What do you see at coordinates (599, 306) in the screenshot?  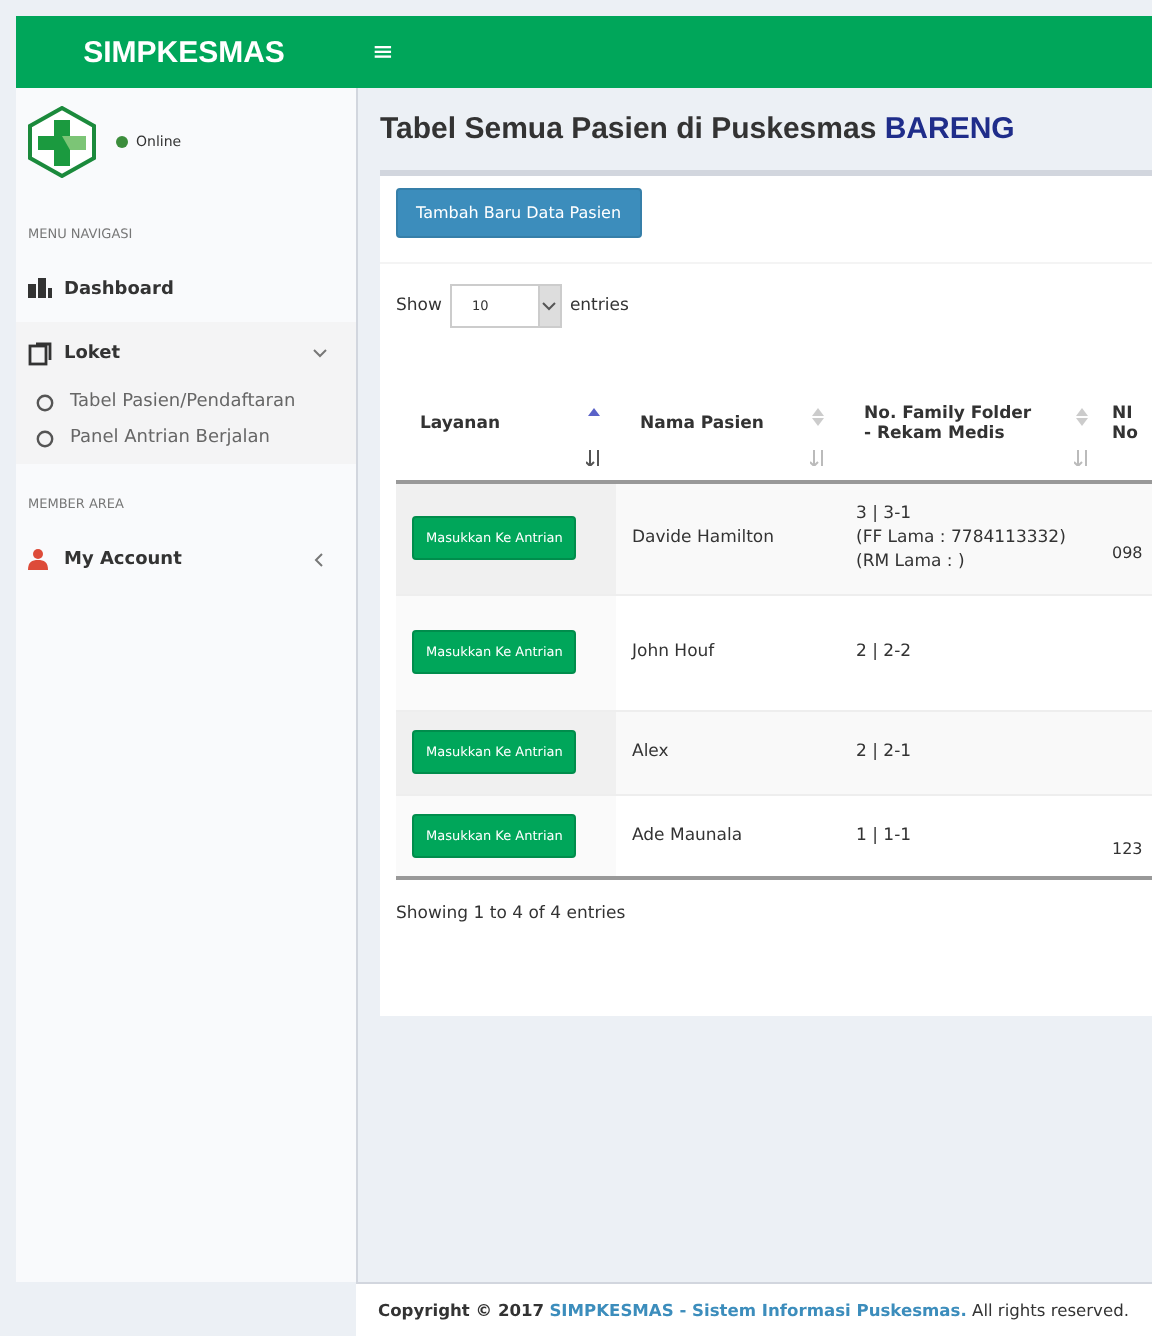 I see `entries-label: entries` at bounding box center [599, 306].